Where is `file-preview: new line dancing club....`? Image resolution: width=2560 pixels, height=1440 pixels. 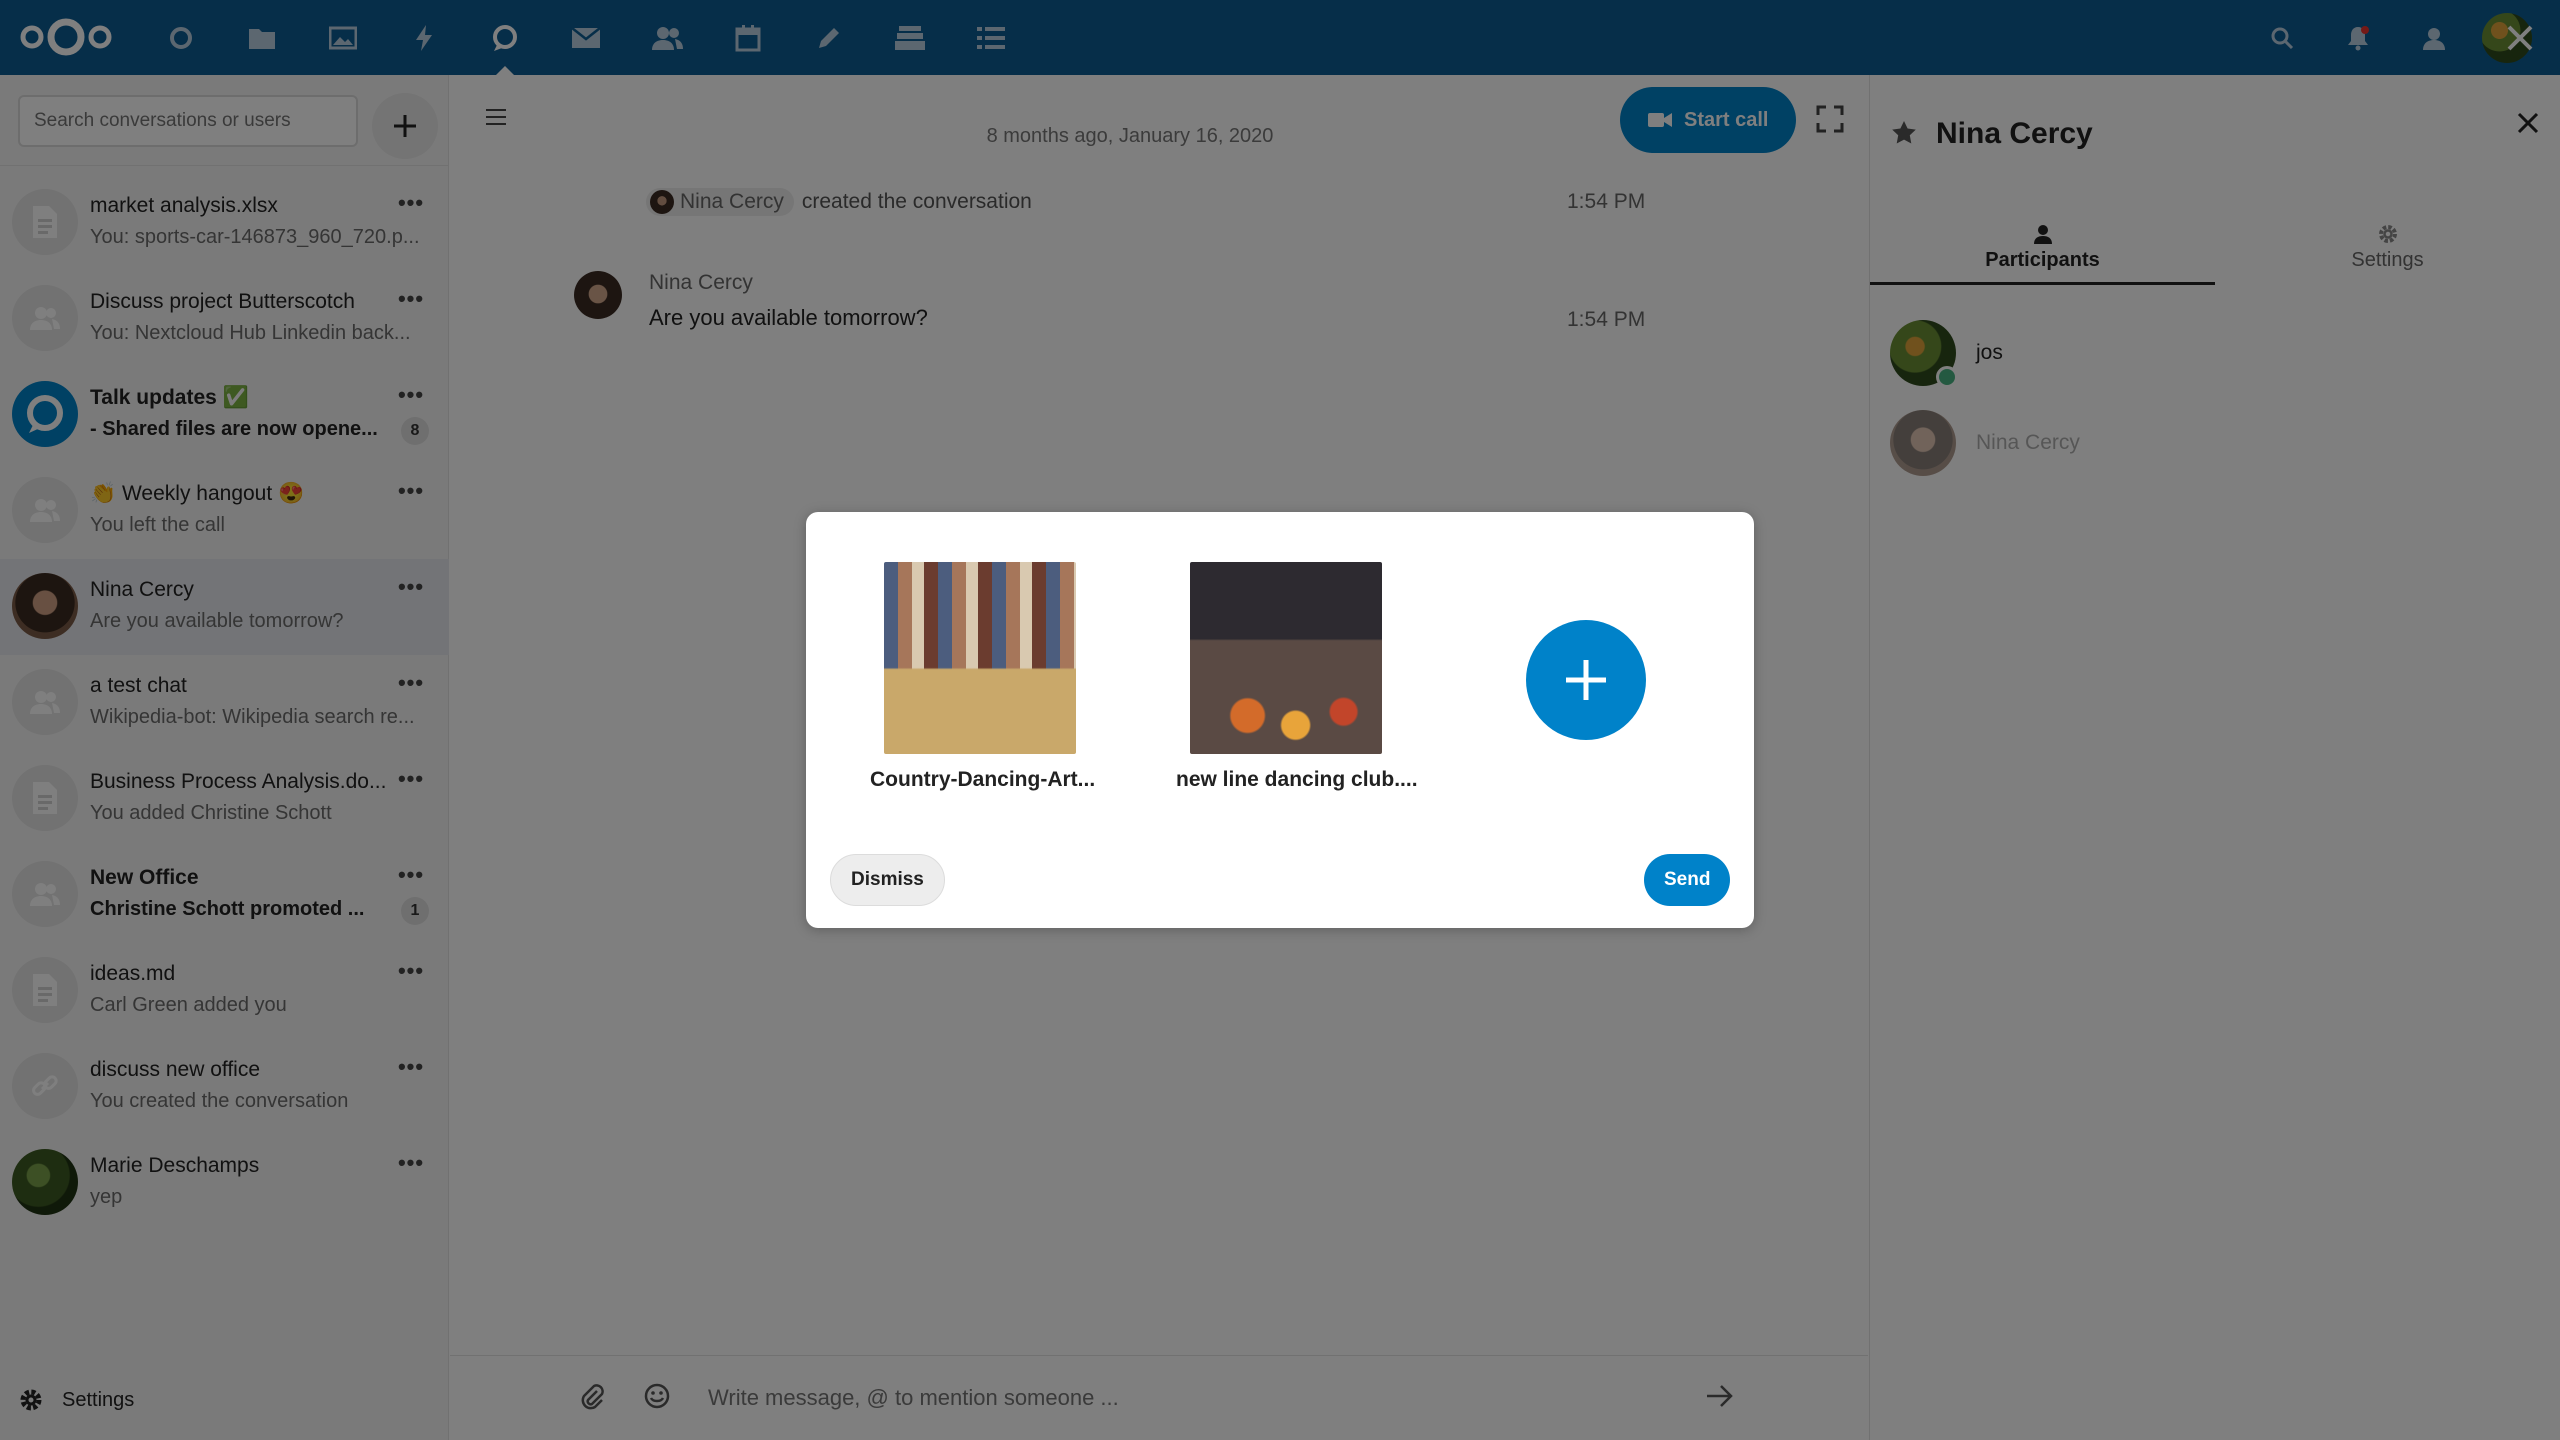 file-preview: new line dancing club.... is located at coordinates (1297, 677).